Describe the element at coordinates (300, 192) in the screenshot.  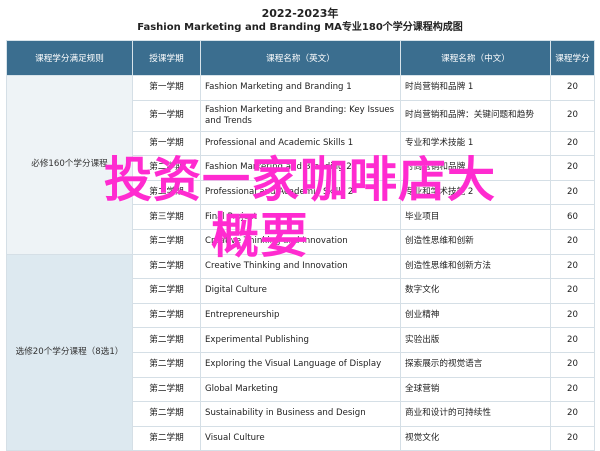
I see `course-name-en-cell: Professional and Academic Skills 2` at that location.